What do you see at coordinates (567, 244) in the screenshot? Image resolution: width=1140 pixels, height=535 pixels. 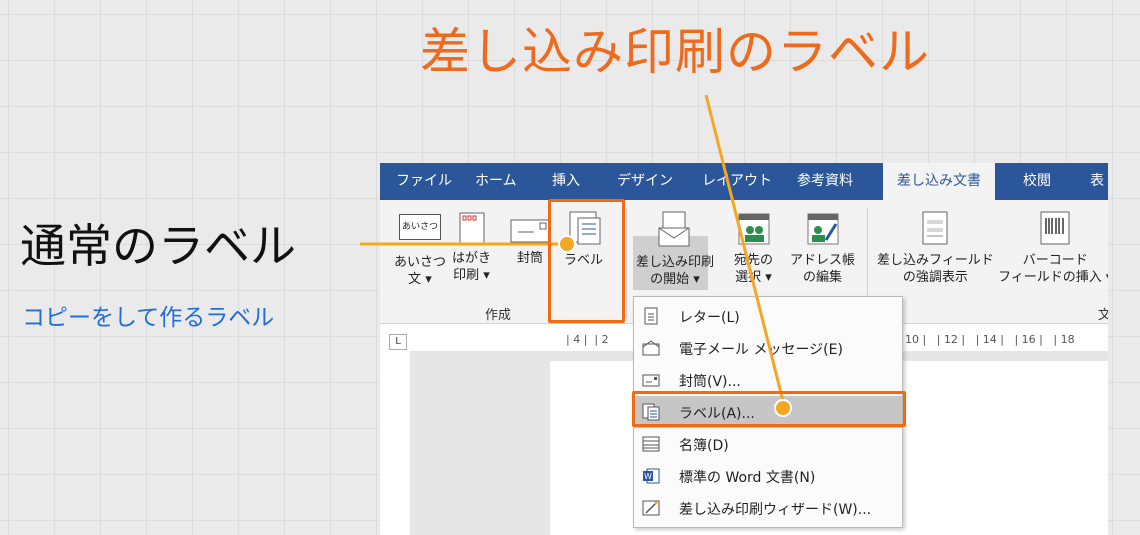 I see `callout-dot-label-button` at bounding box center [567, 244].